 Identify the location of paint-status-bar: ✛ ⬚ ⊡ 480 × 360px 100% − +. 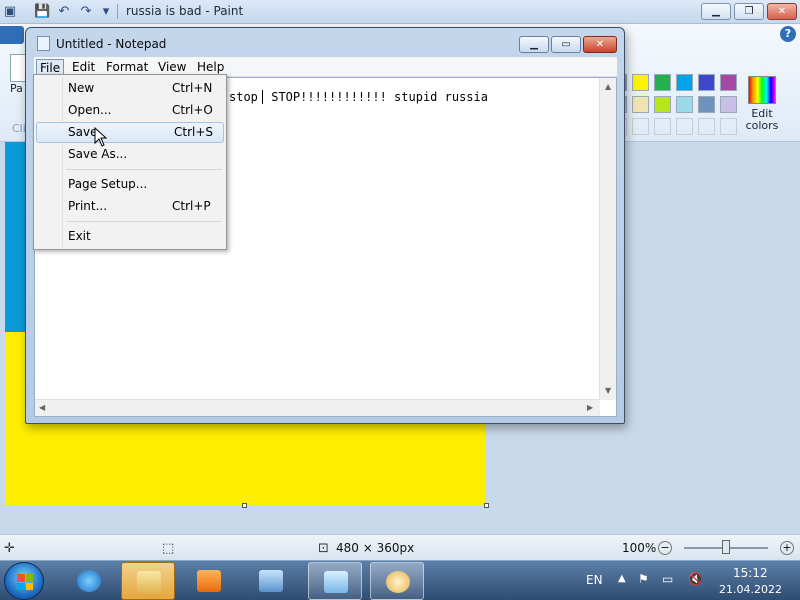
(400, 547).